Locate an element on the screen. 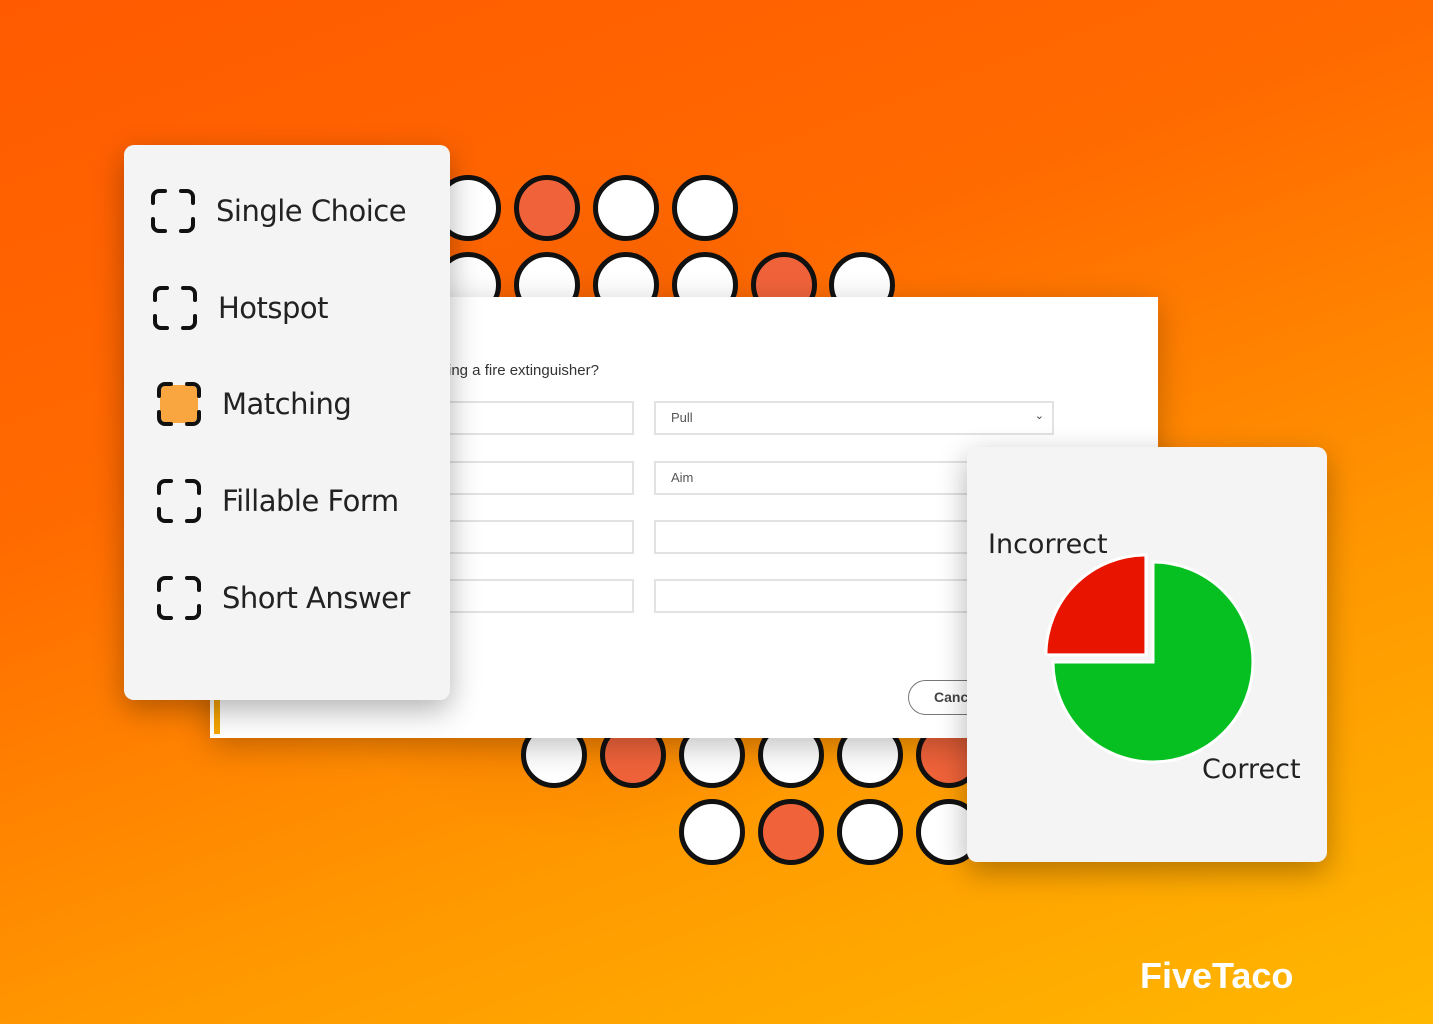  answer-select-1: Pull ⌄ is located at coordinates (854, 418).